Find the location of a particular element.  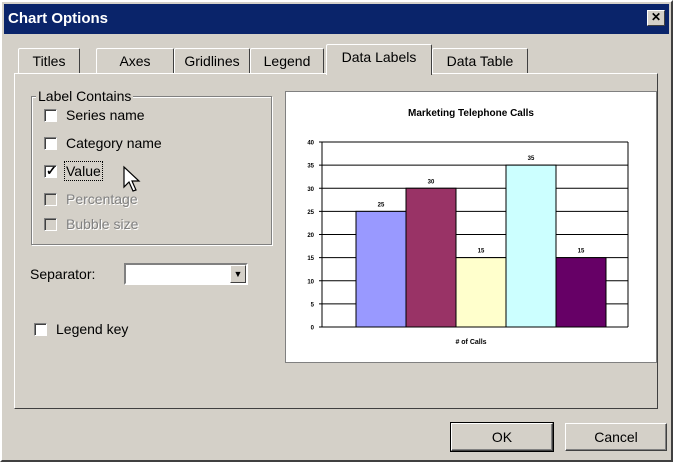

tab-gridlines: Gridlines is located at coordinates (212, 60).